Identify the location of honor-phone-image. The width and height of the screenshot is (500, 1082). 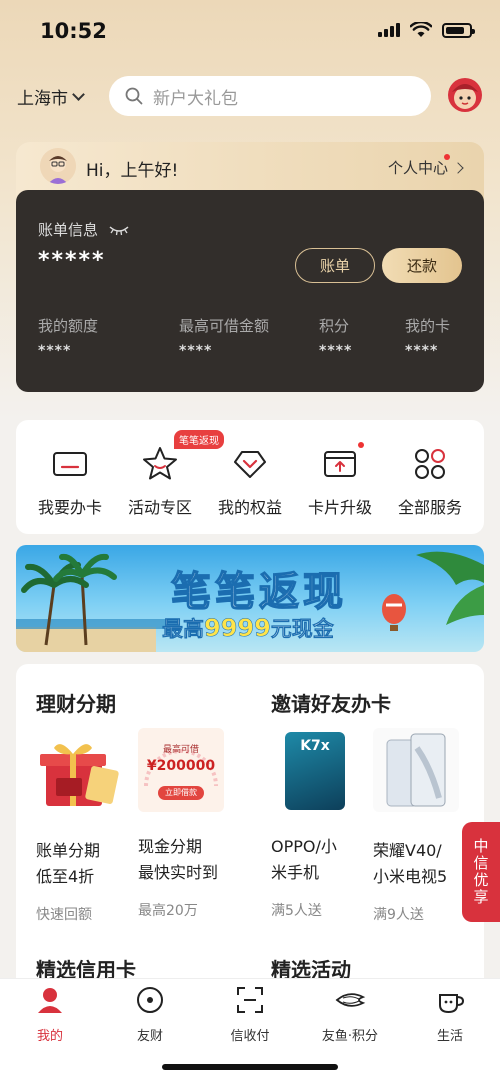
(416, 770).